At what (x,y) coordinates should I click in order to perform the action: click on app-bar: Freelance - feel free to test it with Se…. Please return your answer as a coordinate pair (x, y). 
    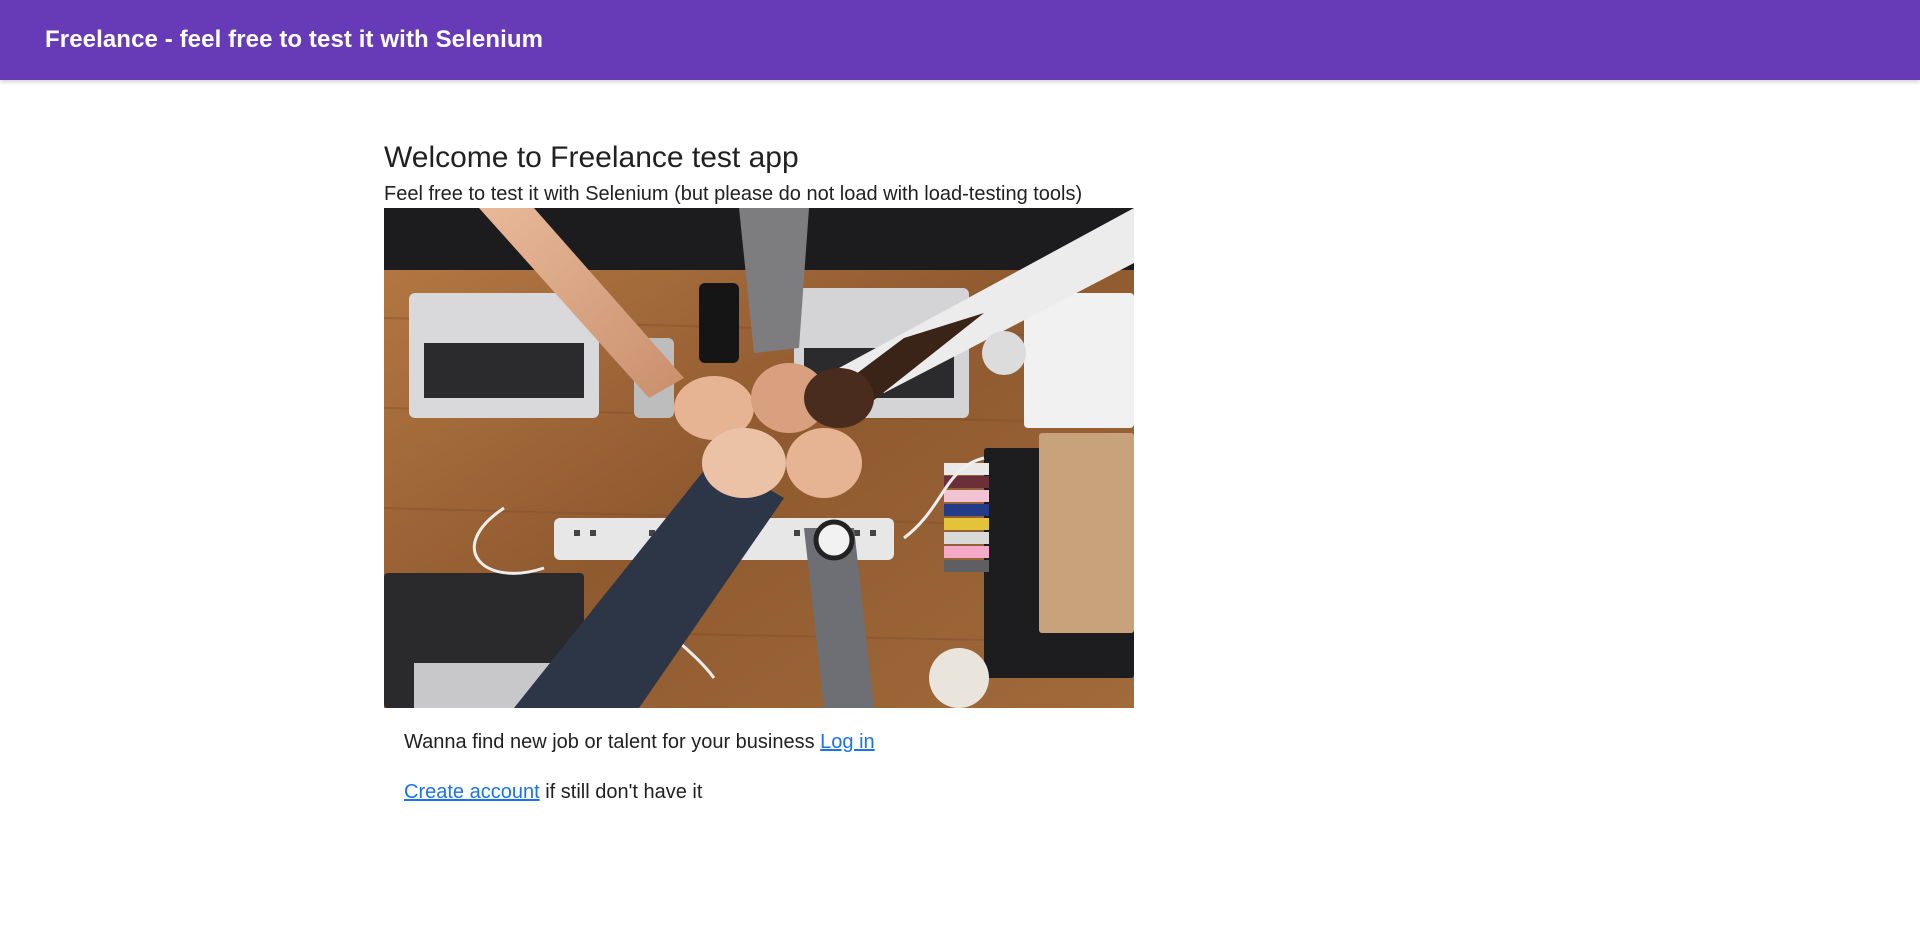
    Looking at the image, I should click on (960, 40).